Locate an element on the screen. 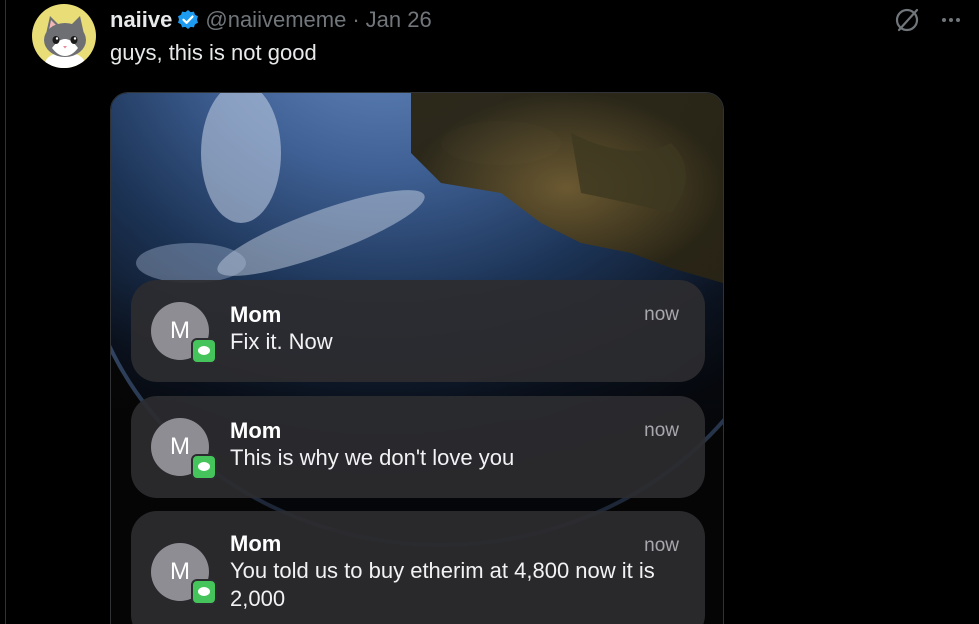 The image size is (979, 624). notification-message: Fix it. Now is located at coordinates (281, 341).